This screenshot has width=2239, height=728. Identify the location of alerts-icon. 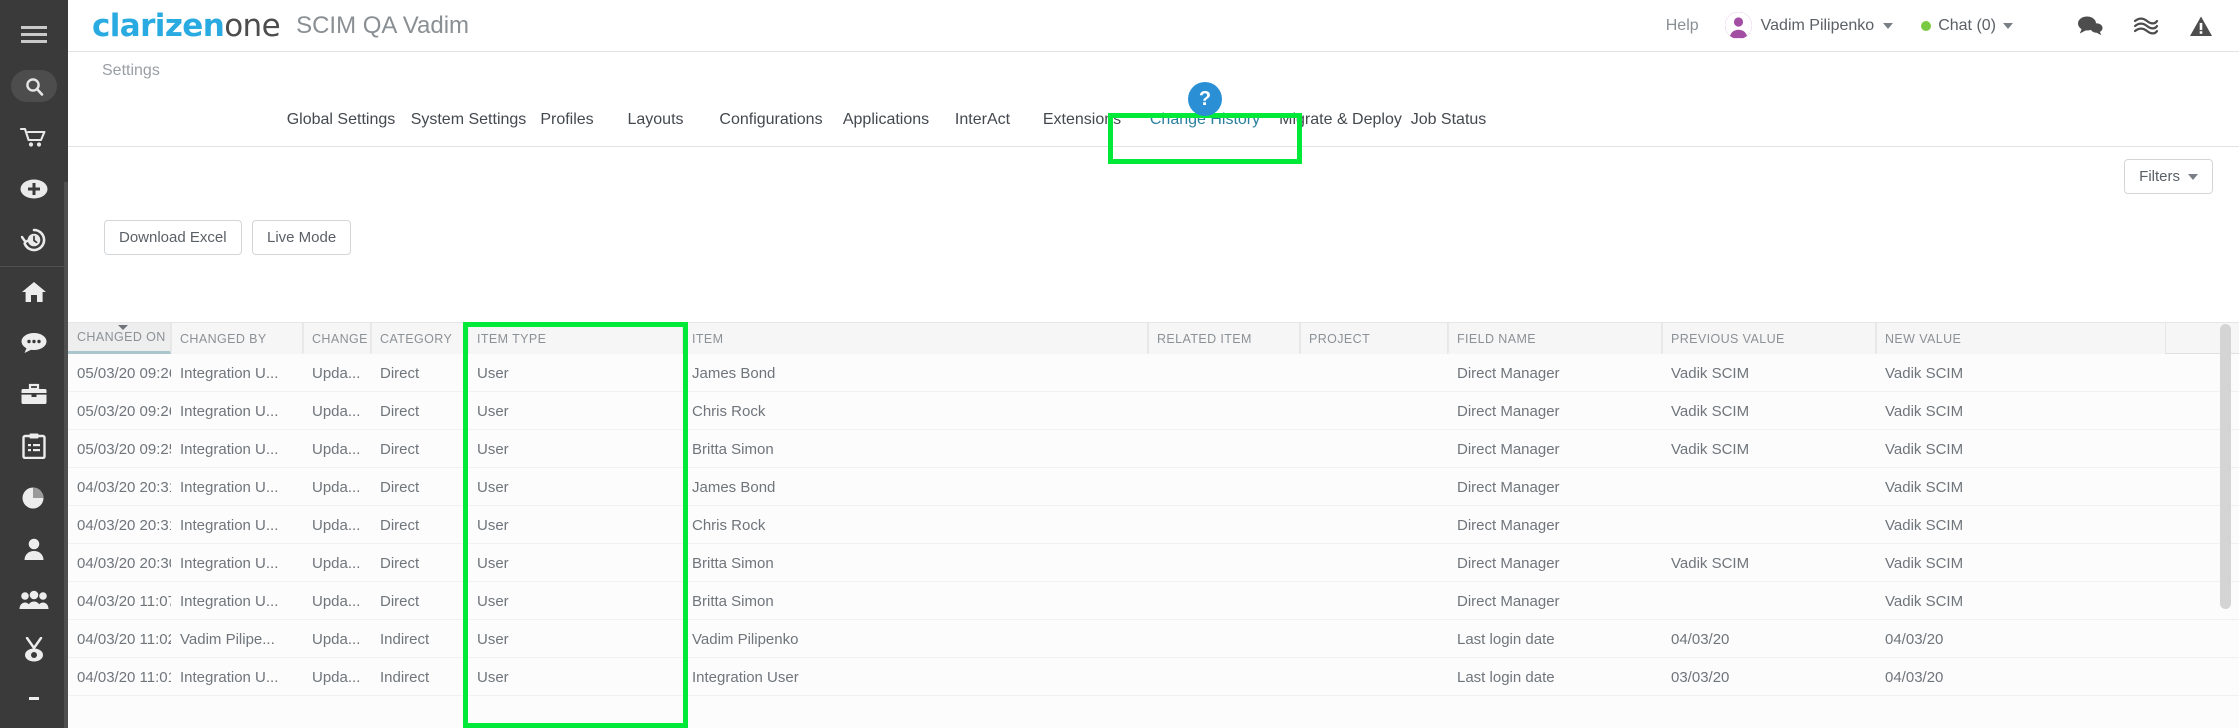
(2201, 26).